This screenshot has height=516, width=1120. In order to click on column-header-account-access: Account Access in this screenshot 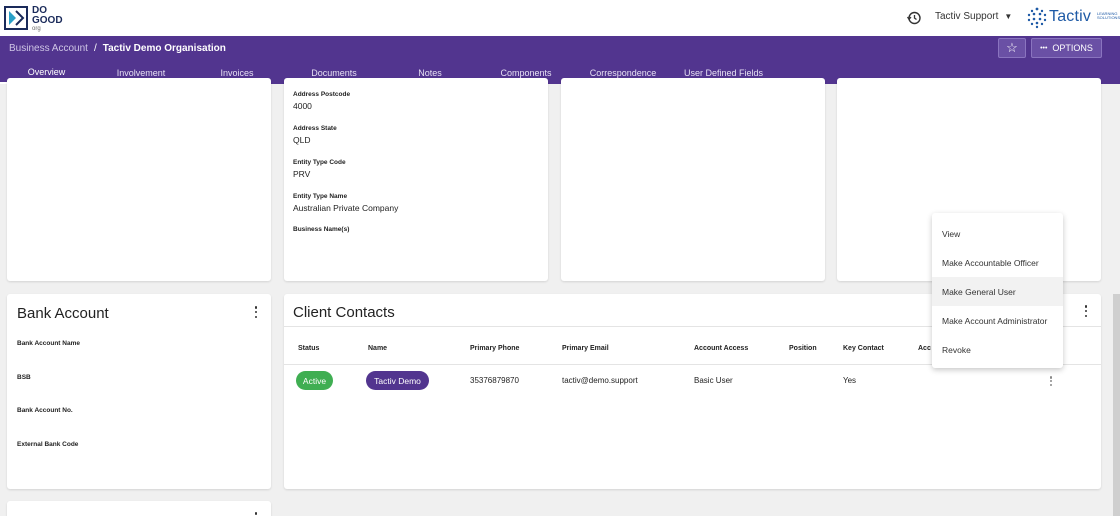, I will do `click(721, 348)`.